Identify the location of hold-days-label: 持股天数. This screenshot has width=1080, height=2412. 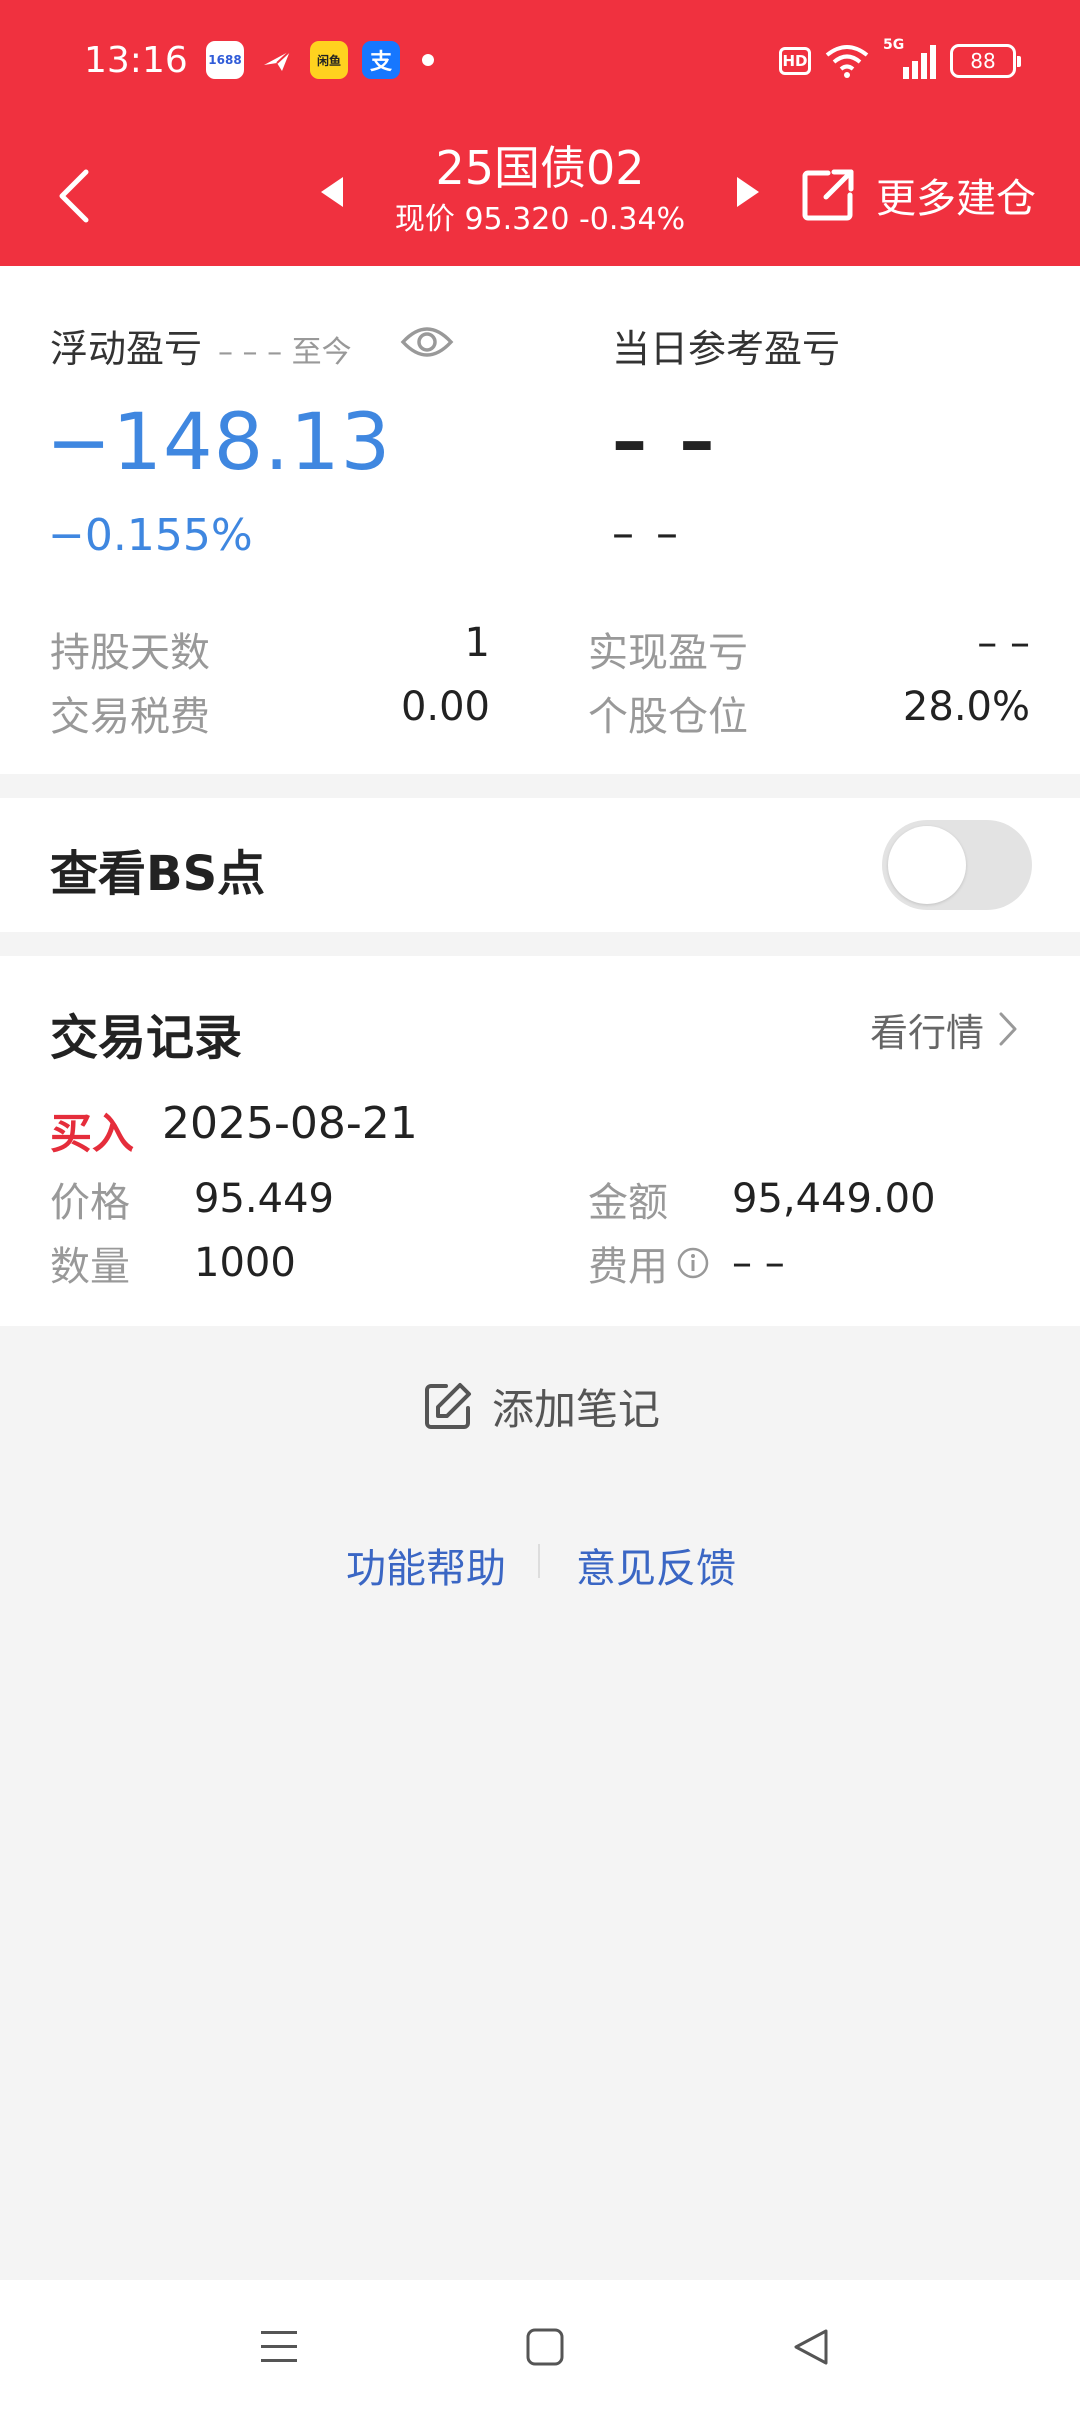
(130, 653).